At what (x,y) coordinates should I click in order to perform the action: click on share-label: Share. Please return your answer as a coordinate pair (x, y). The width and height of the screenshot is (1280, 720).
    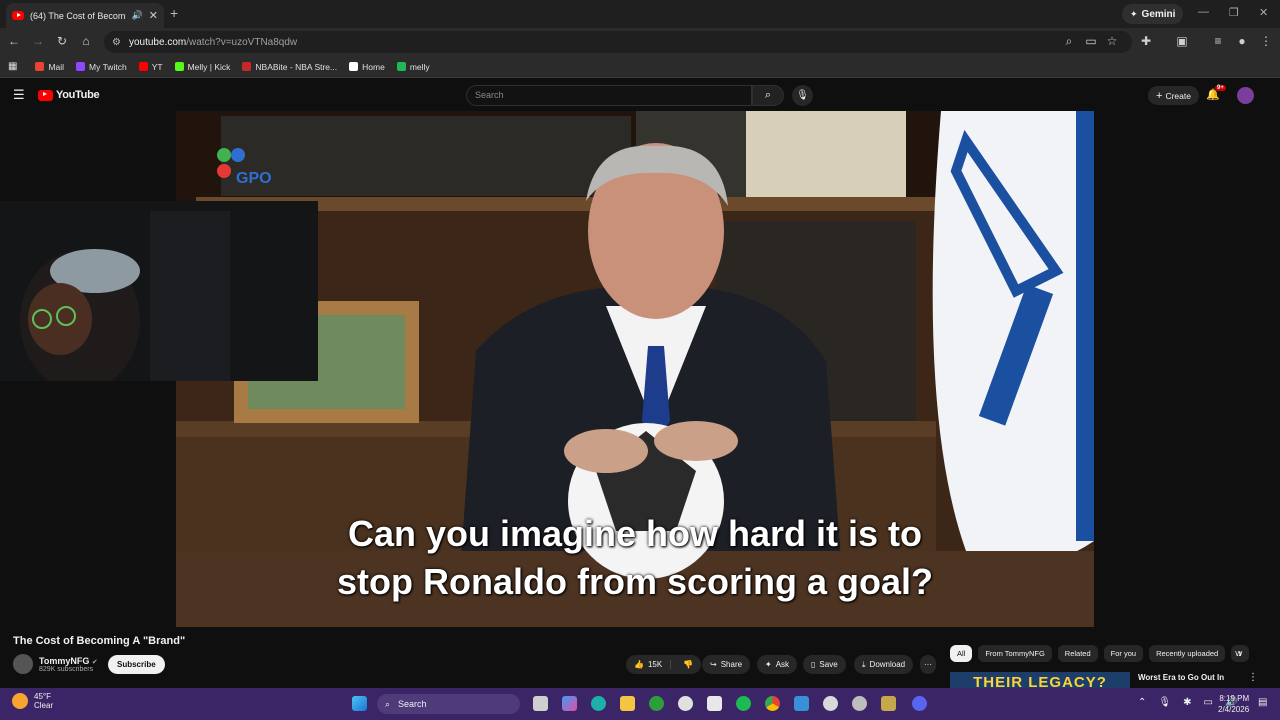
    Looking at the image, I should click on (731, 664).